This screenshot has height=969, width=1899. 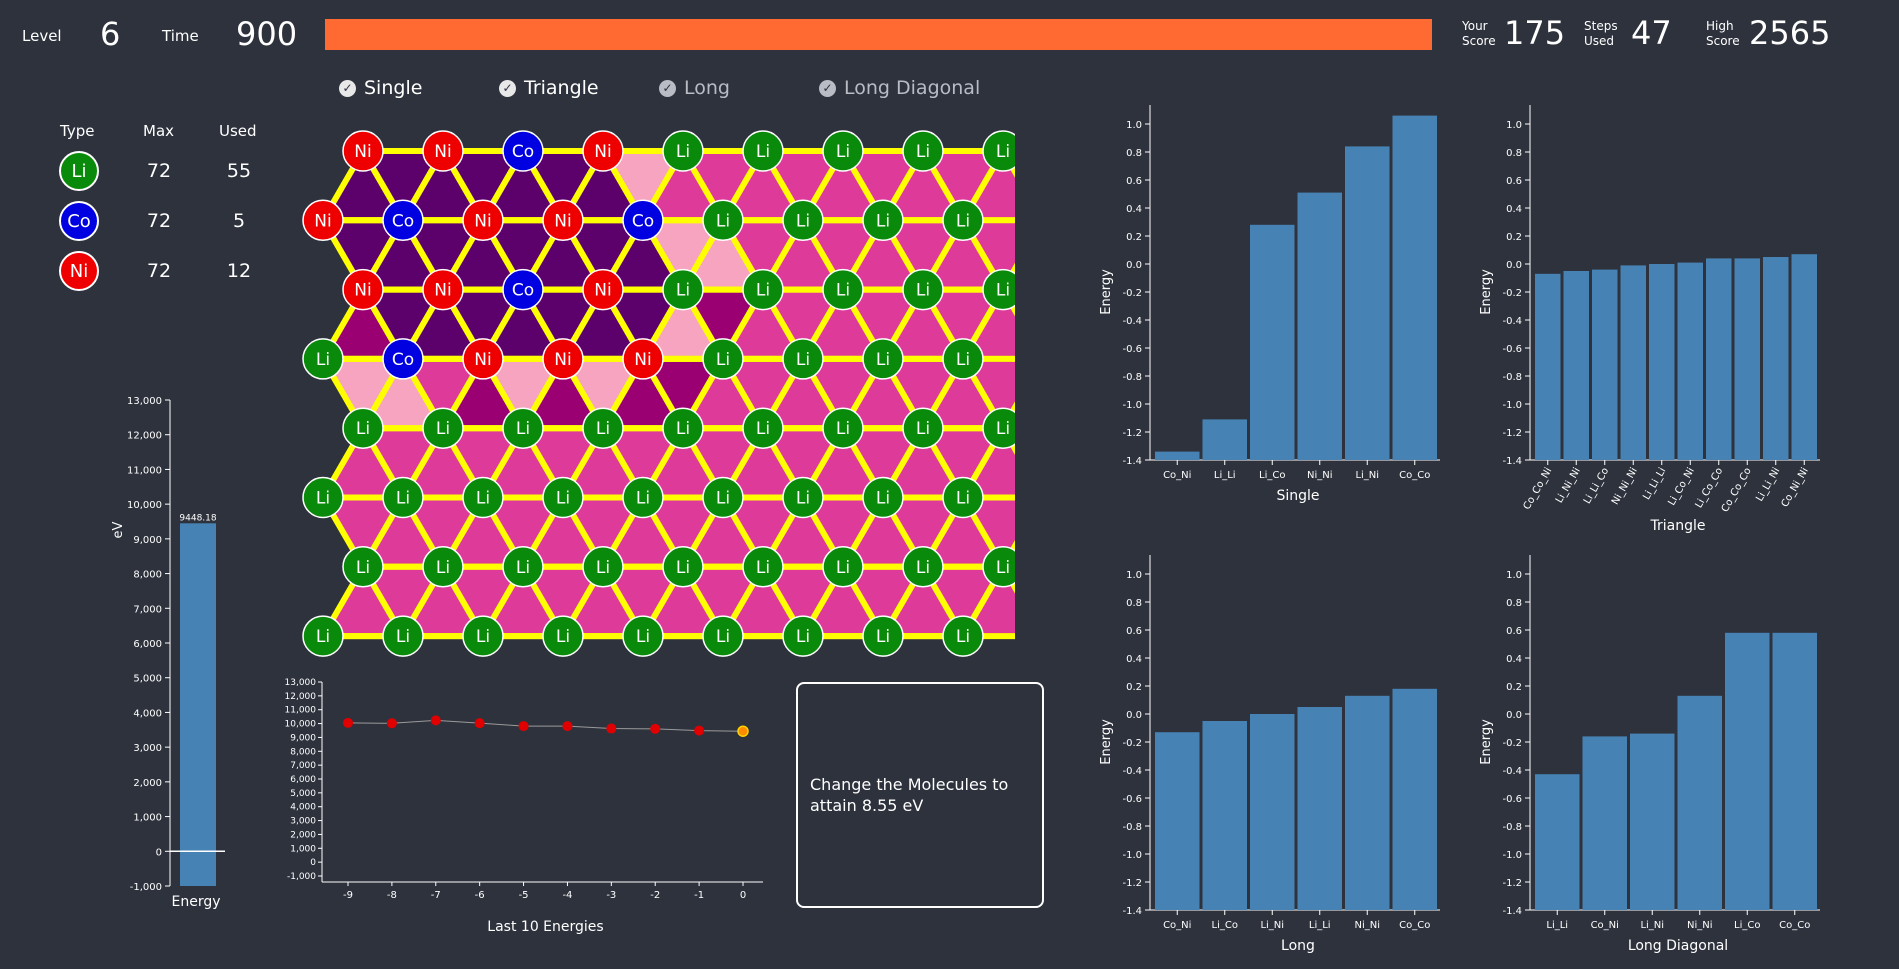 I want to click on co-max: 72, so click(x=159, y=221).